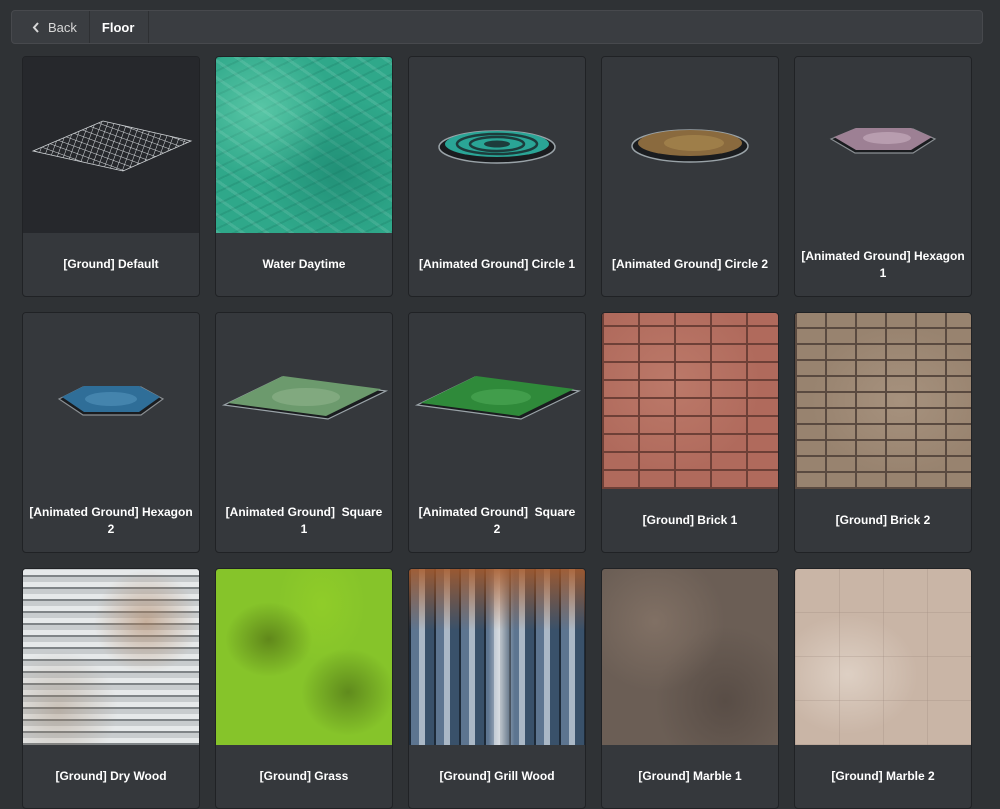 This screenshot has height=809, width=1000. What do you see at coordinates (305, 520) in the screenshot?
I see `floor-item-label: [Animated Ground] Square 1` at bounding box center [305, 520].